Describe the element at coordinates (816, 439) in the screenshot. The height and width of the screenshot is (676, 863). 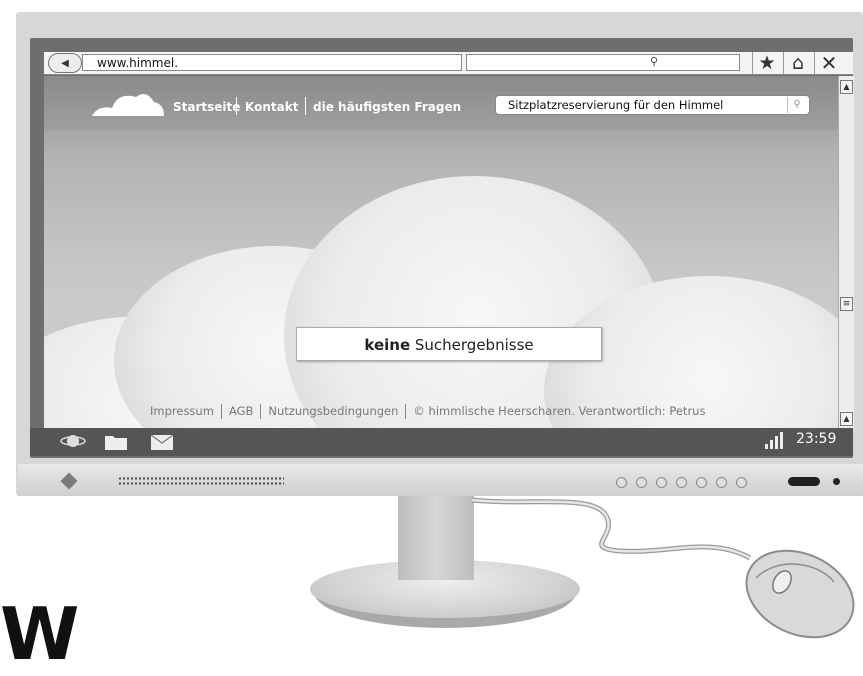
I see `clock: 23:59` at that location.